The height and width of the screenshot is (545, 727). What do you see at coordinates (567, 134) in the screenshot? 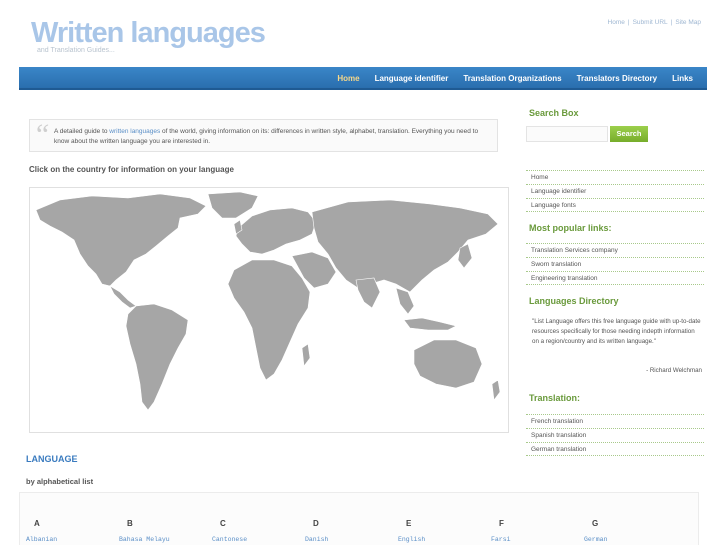
I see `search-input` at bounding box center [567, 134].